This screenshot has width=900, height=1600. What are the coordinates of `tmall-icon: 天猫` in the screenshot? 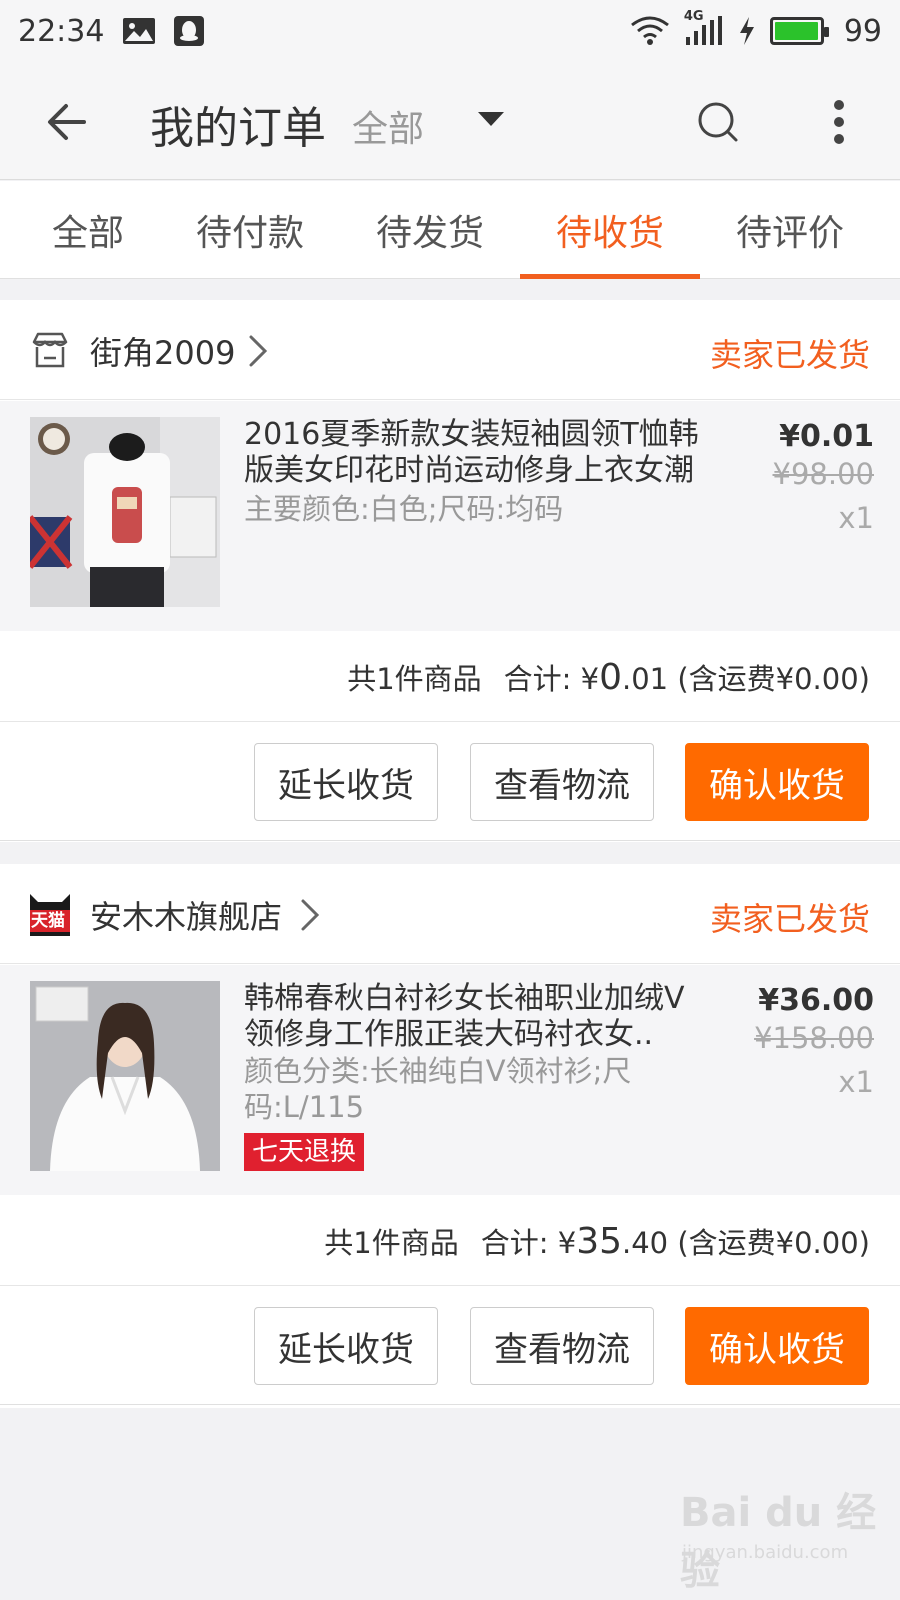 It's located at (50, 914).